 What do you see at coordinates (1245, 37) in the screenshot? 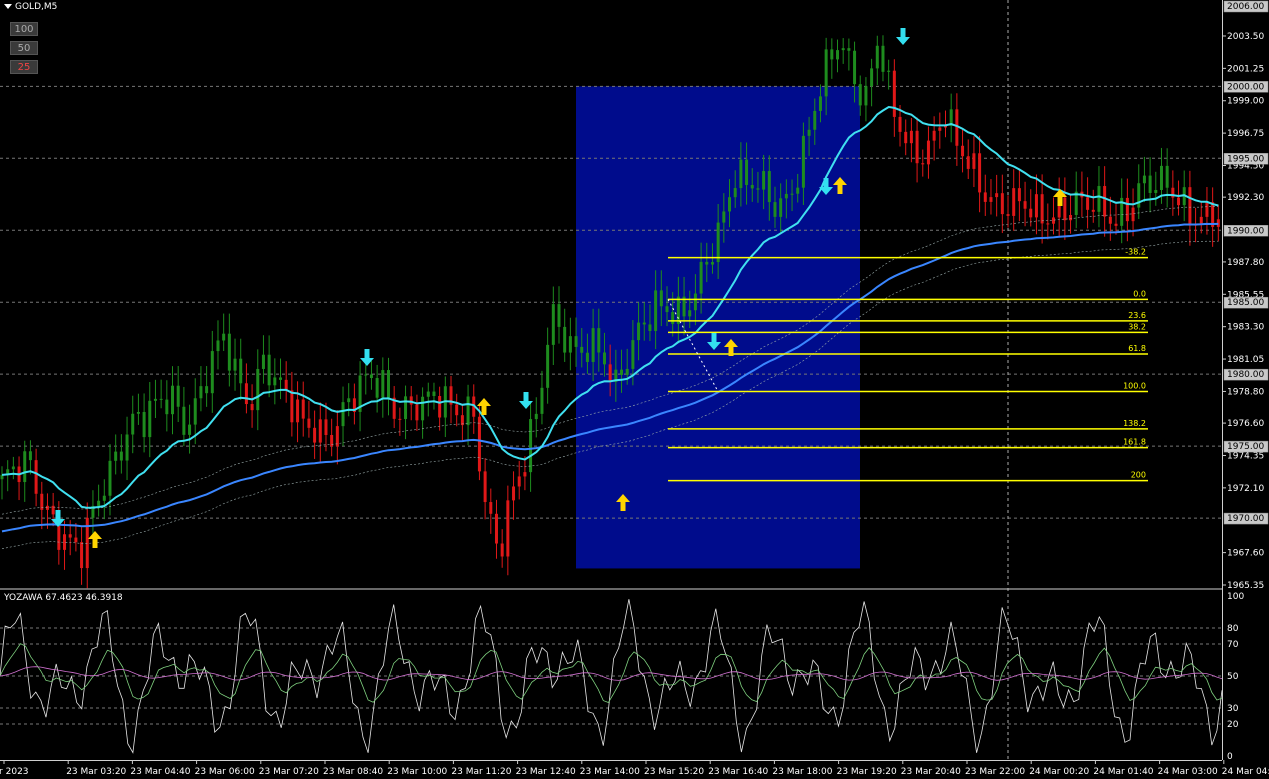
I see `price-label: 2003.50` at bounding box center [1245, 37].